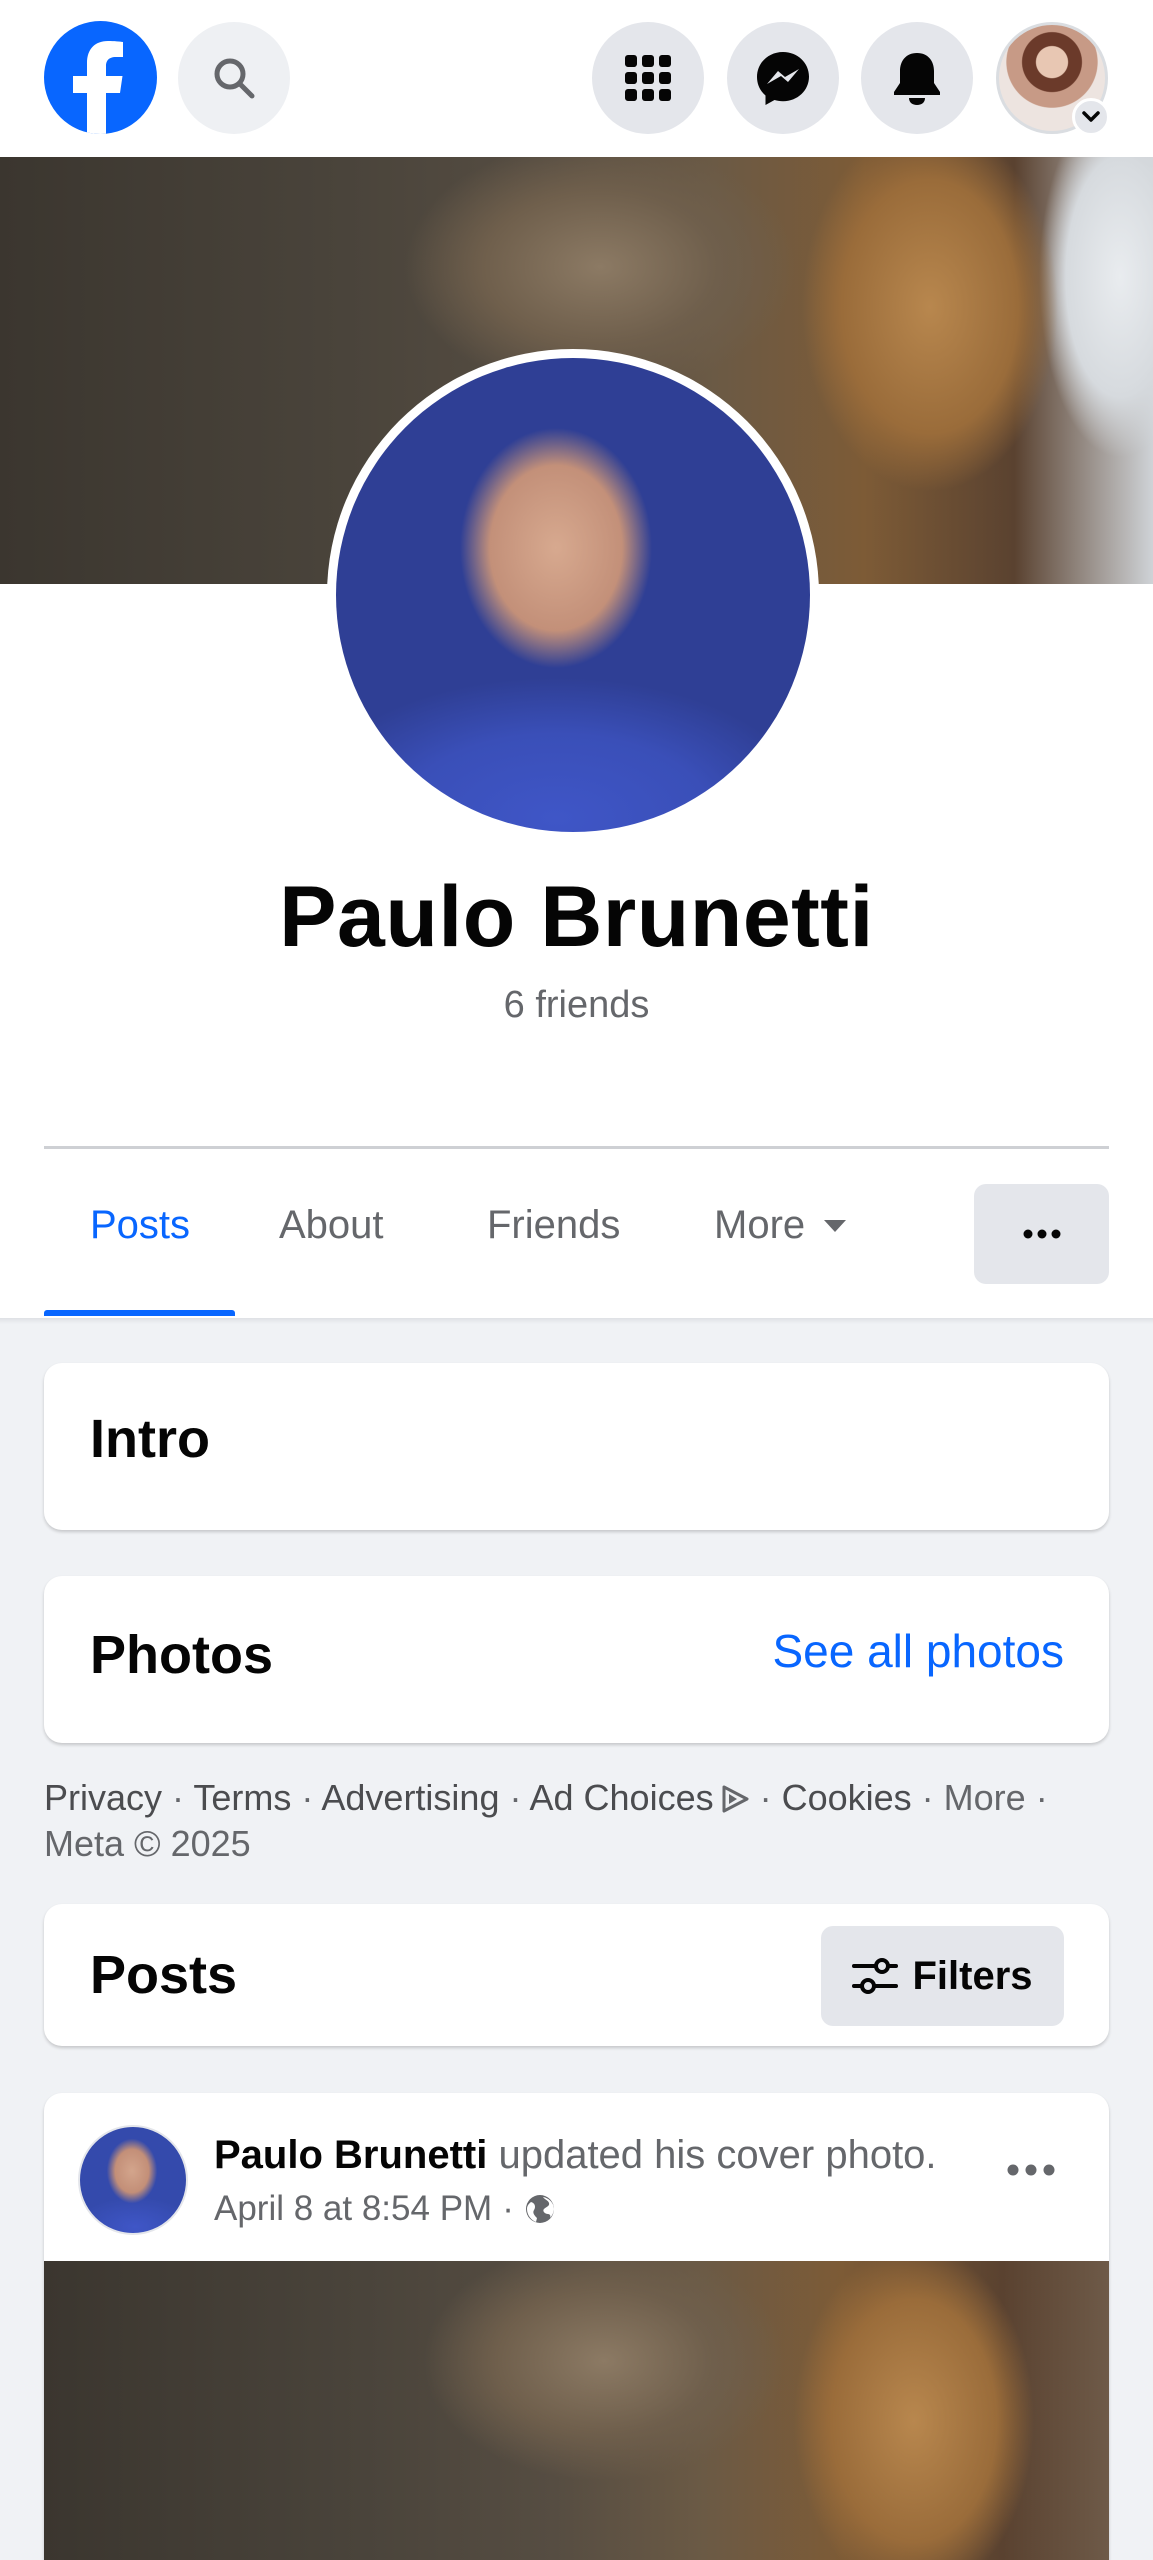  What do you see at coordinates (576, 2410) in the screenshot?
I see `post-cover-photo` at bounding box center [576, 2410].